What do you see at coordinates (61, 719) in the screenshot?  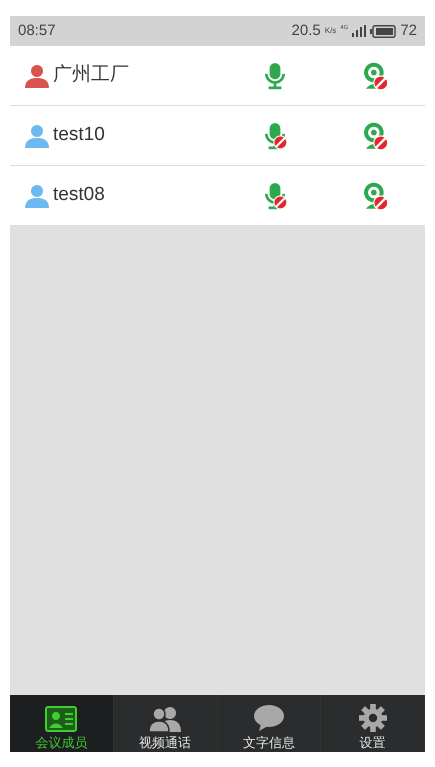 I see `contact-card-icon` at bounding box center [61, 719].